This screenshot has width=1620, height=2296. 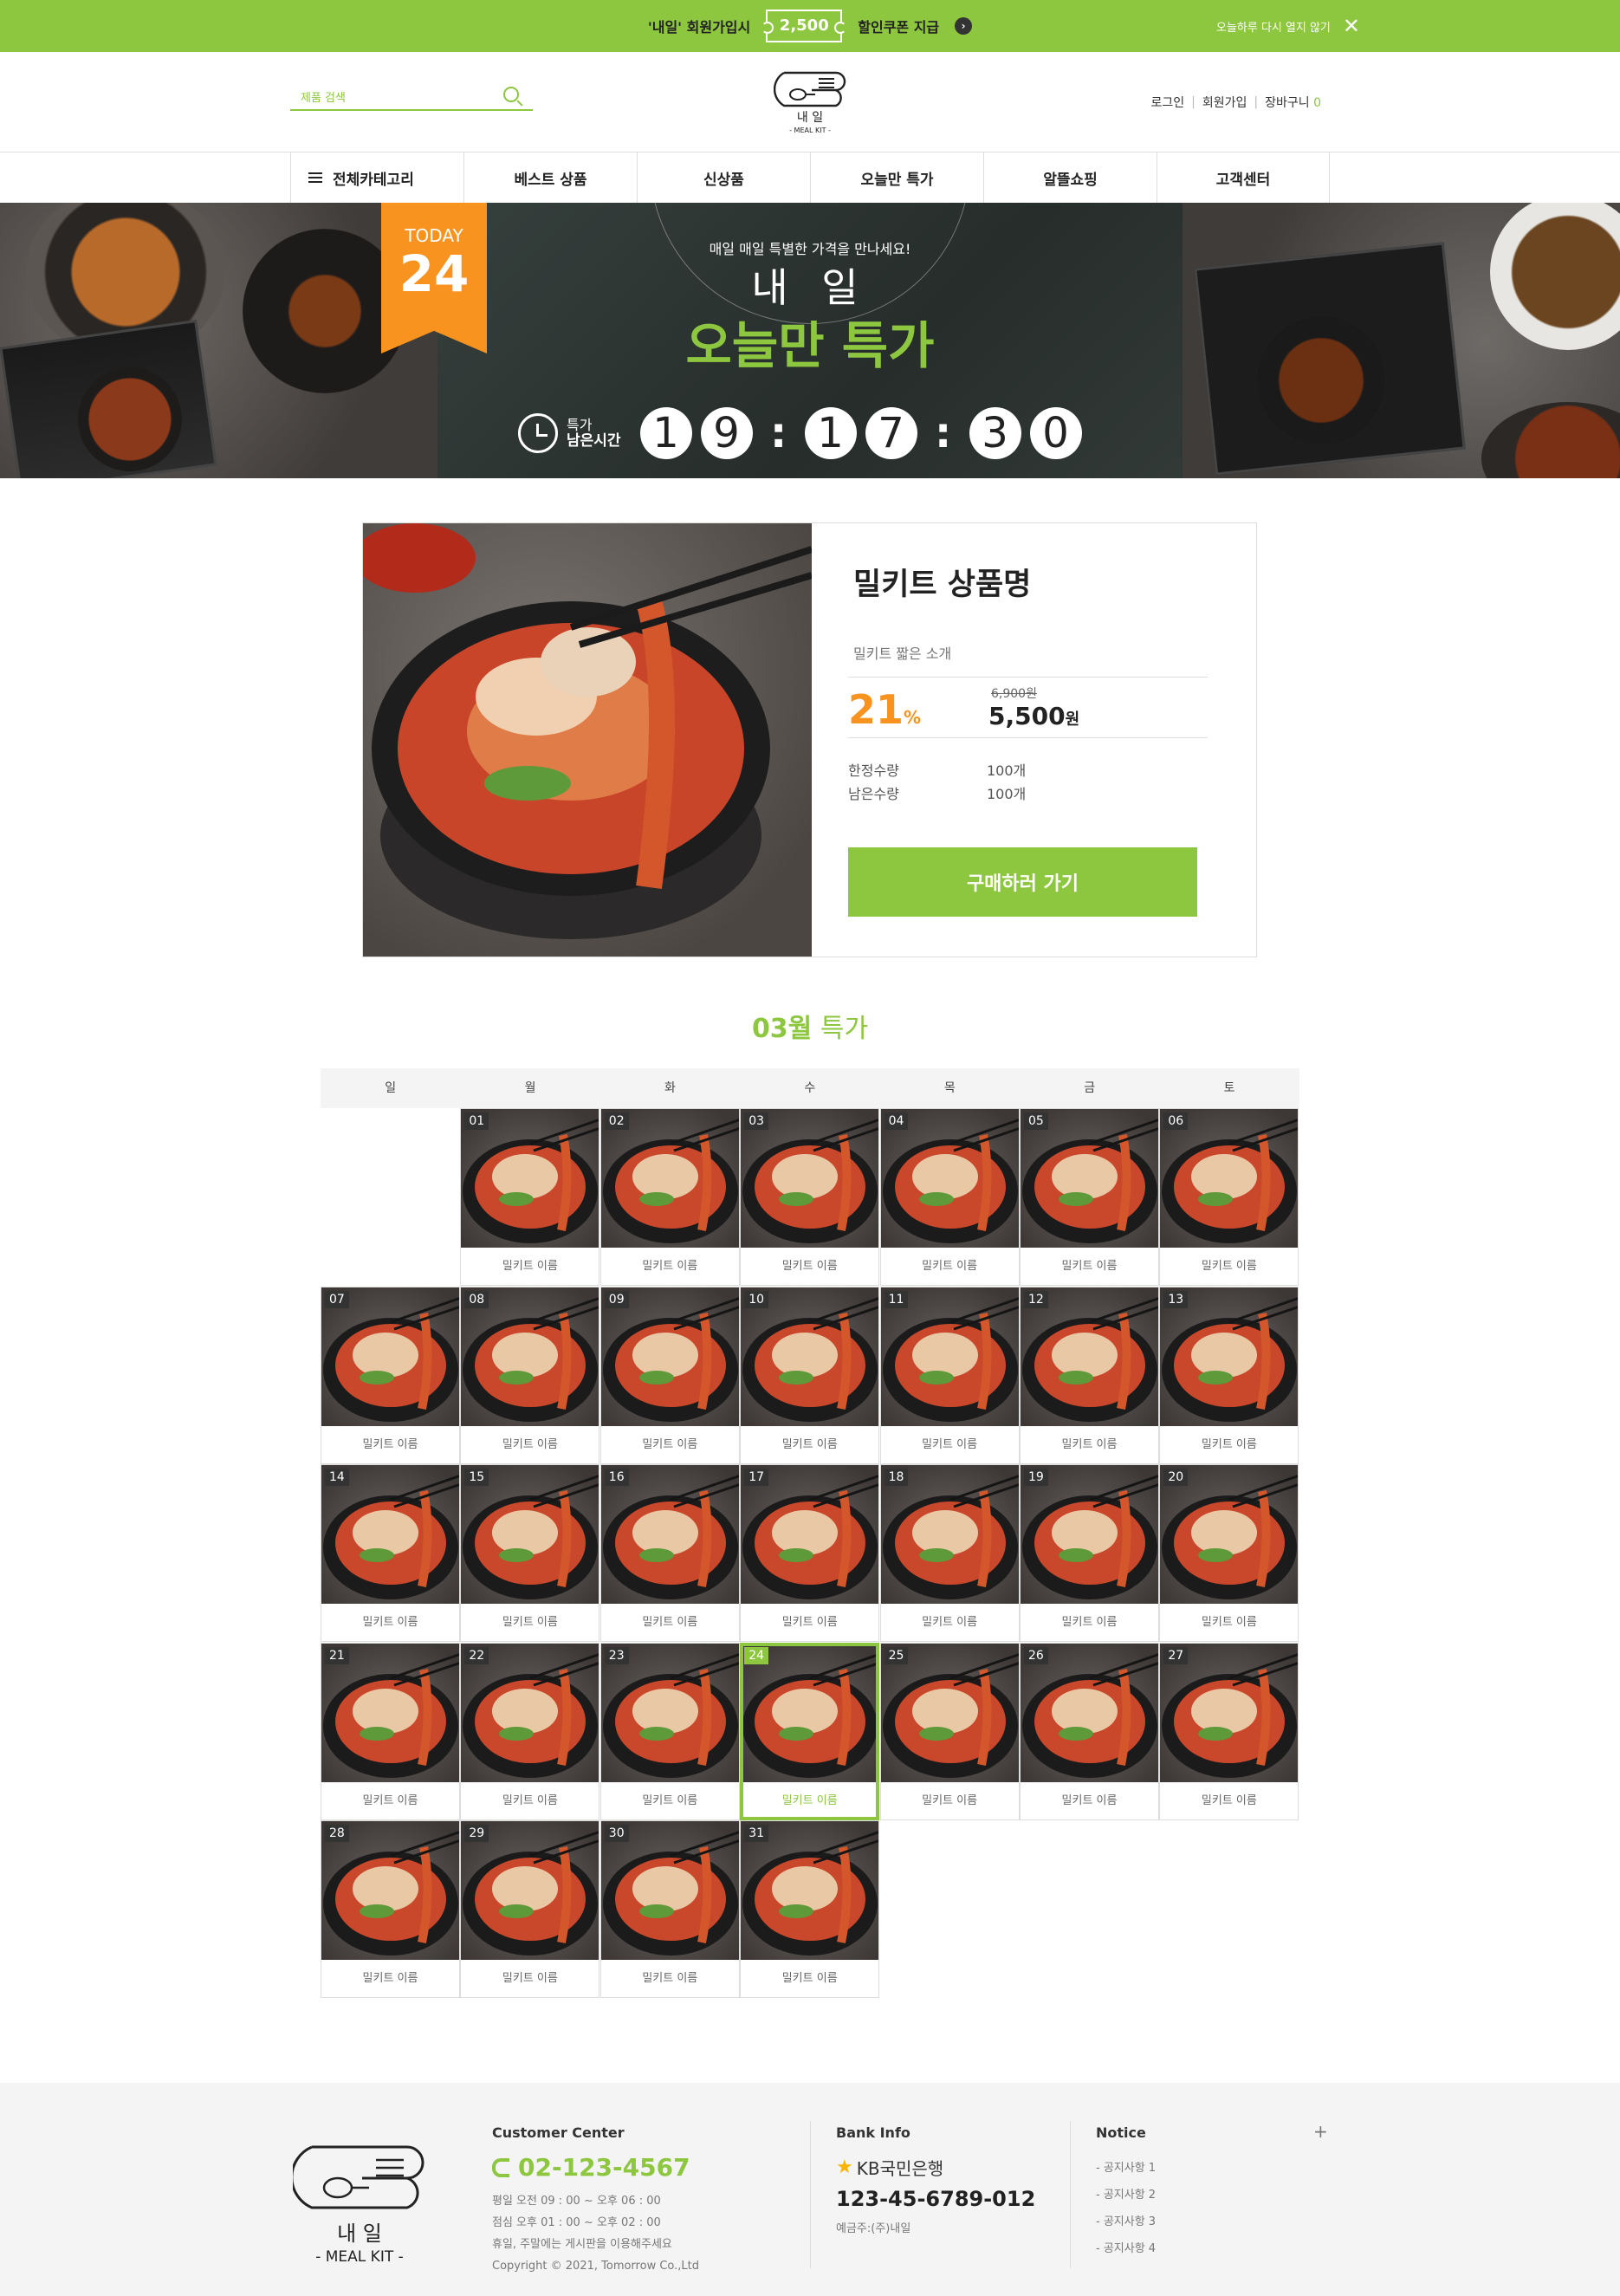 I want to click on close-icon: ✕, so click(x=1351, y=26).